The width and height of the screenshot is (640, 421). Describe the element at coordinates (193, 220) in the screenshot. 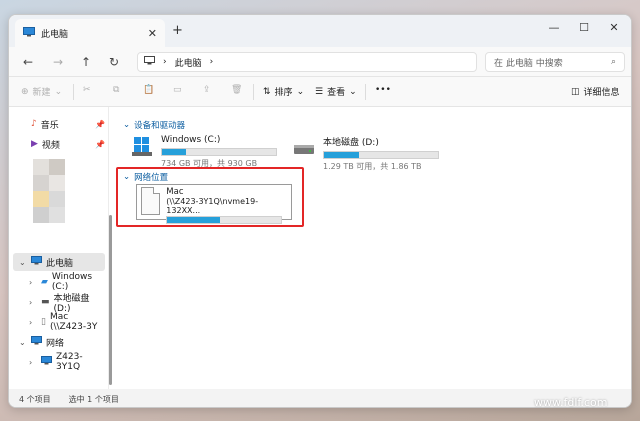

I see `network-location-usage-fill` at that location.